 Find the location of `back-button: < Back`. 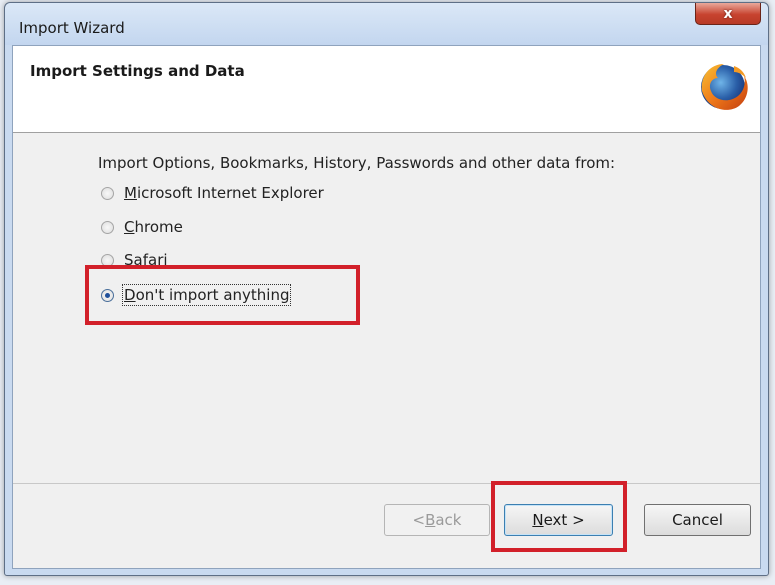

back-button: < Back is located at coordinates (437, 520).